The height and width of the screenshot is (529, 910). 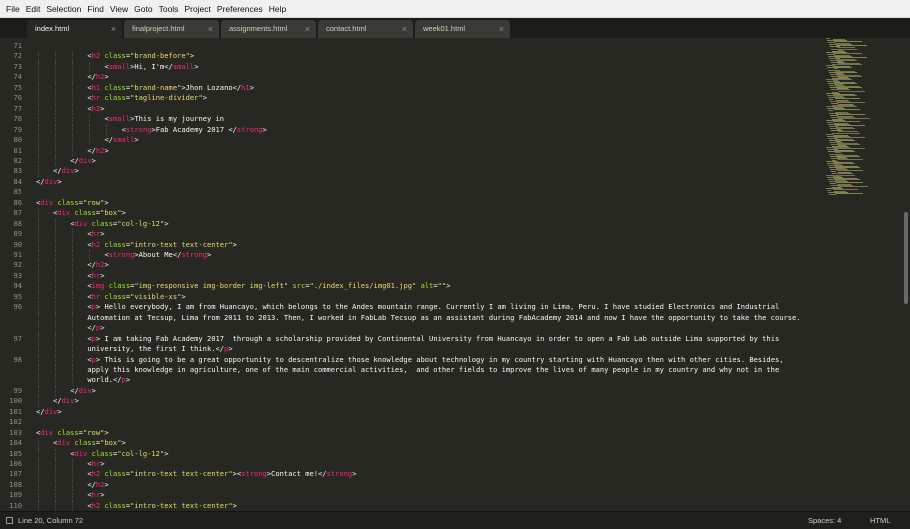 What do you see at coordinates (171, 29) in the screenshot?
I see `tab-finalproject: finalproject.html ×` at bounding box center [171, 29].